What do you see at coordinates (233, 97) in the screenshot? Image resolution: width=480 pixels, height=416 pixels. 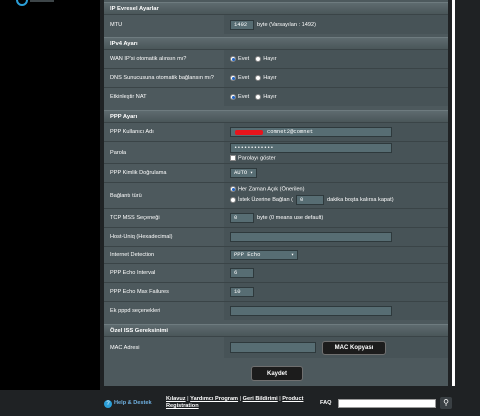 I see `nat-yes-radio` at bounding box center [233, 97].